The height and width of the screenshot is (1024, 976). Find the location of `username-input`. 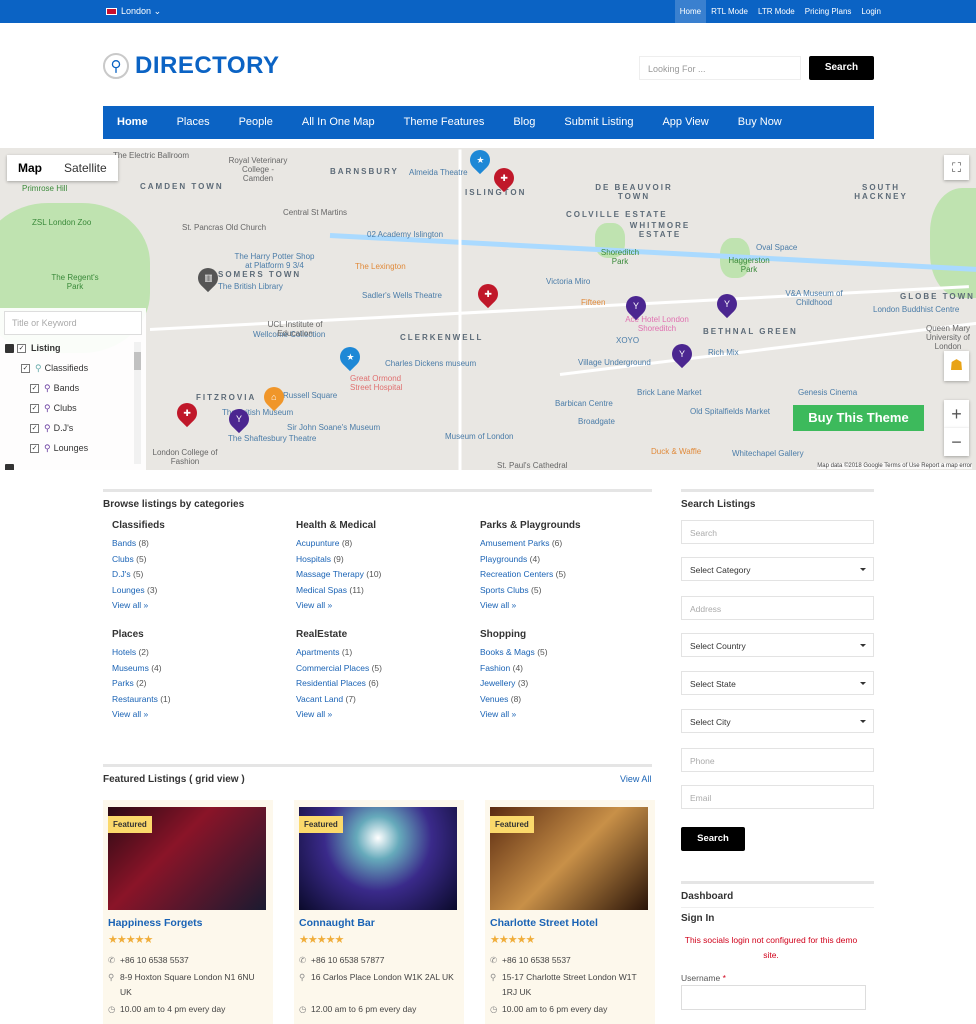

username-input is located at coordinates (773, 997).